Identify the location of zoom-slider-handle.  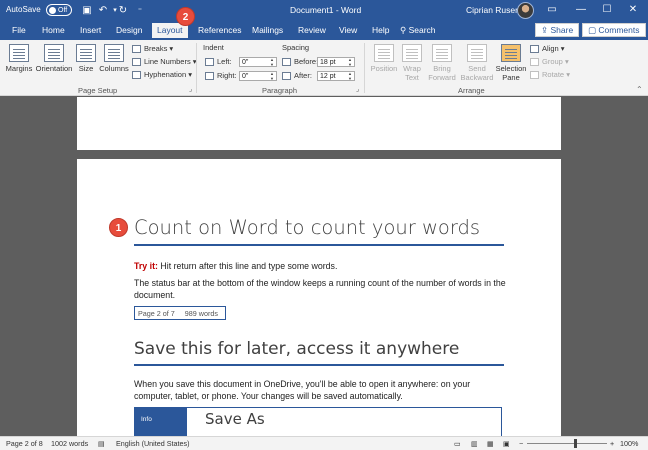
(575, 443).